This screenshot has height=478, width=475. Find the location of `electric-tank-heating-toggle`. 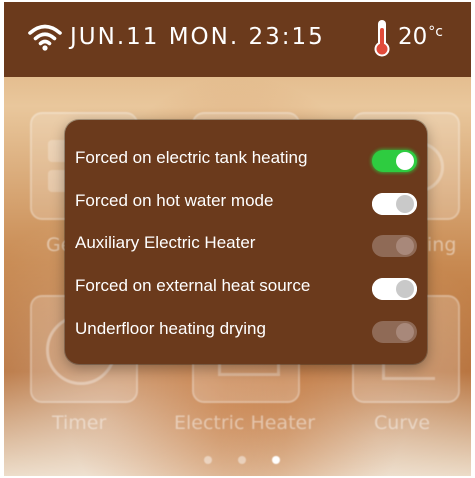

electric-tank-heating-toggle is located at coordinates (394, 161).